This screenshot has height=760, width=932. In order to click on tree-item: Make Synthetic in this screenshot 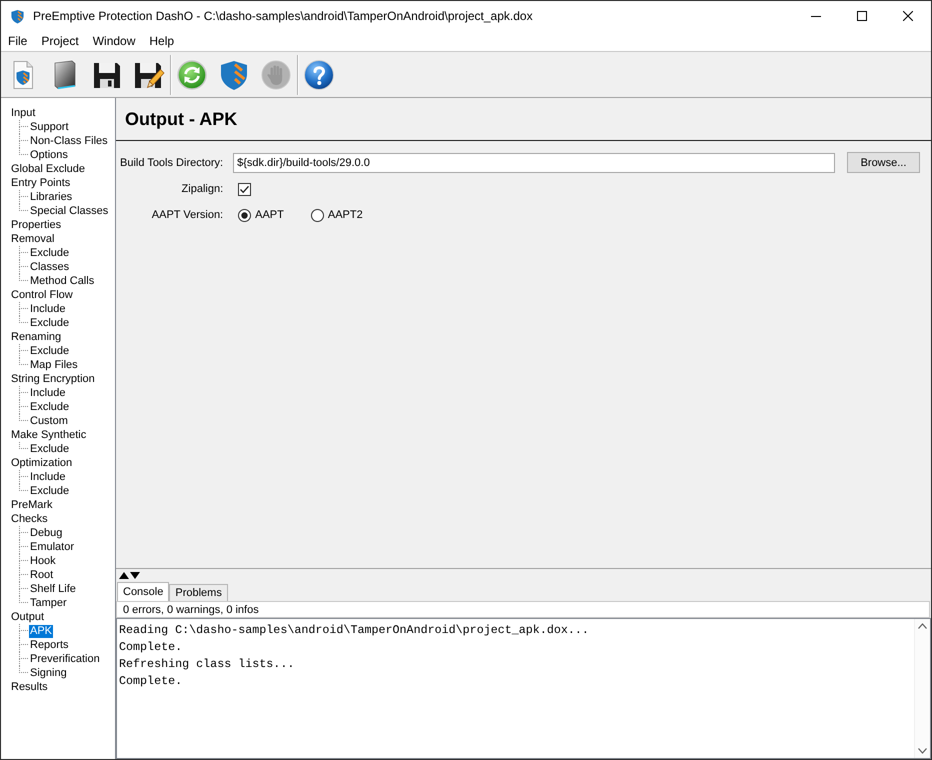, I will do `click(49, 435)`.